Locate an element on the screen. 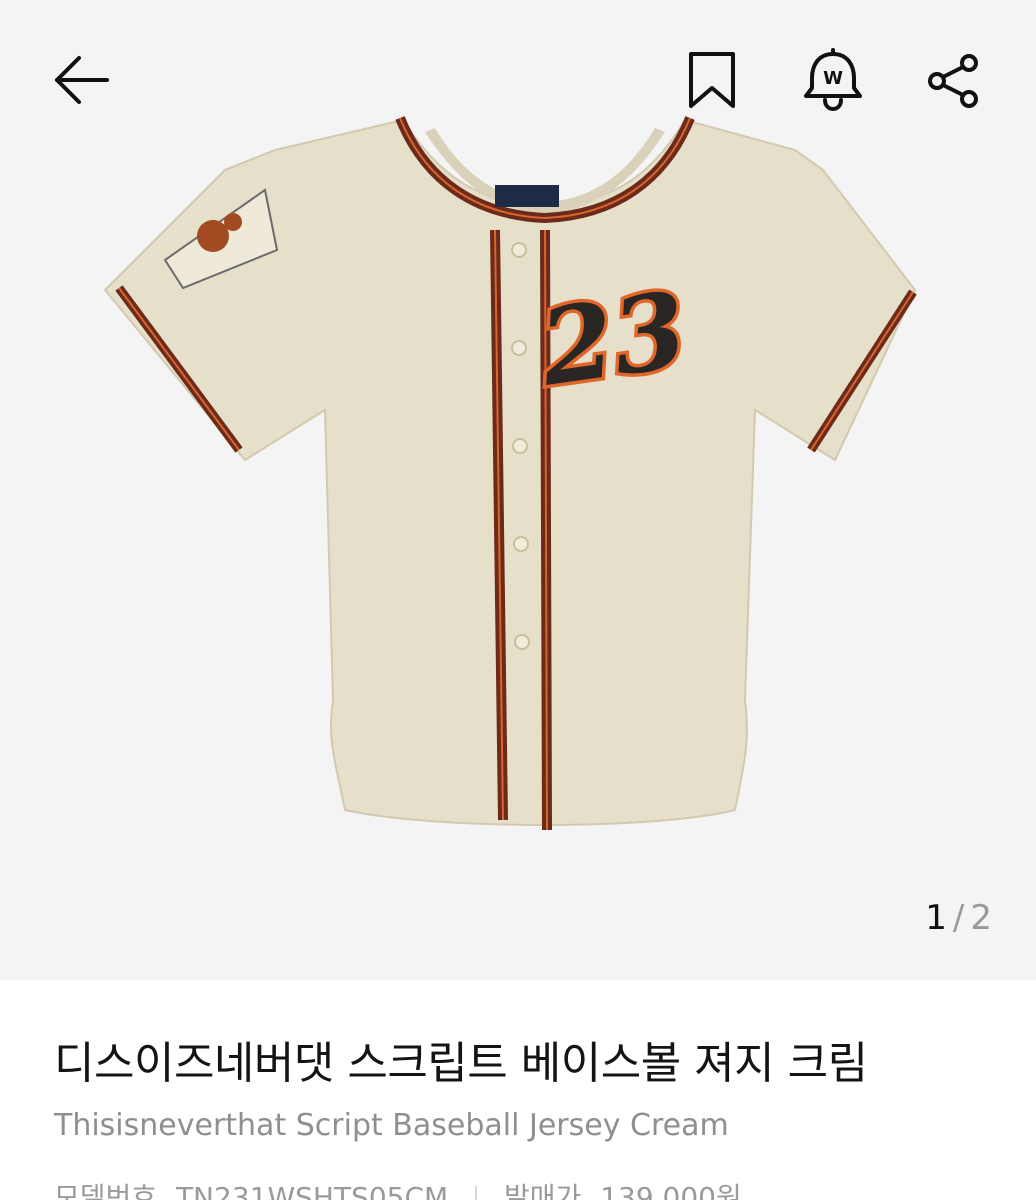  share-icon is located at coordinates (953, 81).